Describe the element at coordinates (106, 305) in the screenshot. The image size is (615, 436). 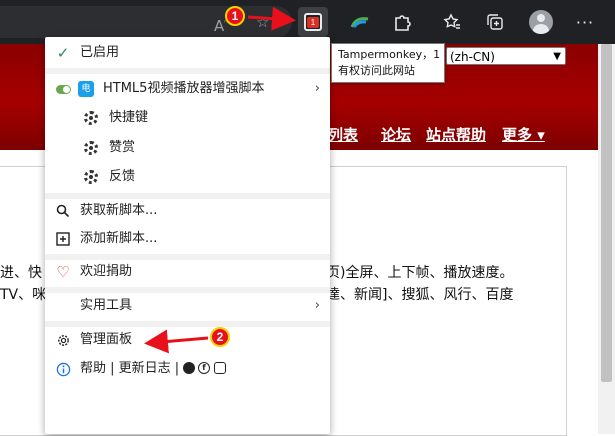
I see `utilities-label: 实用工具` at that location.